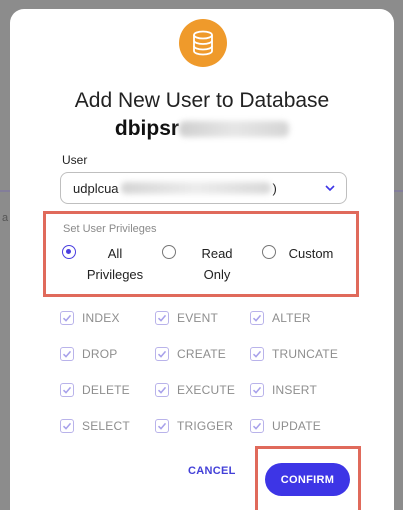  I want to click on radio-label-line: Read, so click(217, 253).